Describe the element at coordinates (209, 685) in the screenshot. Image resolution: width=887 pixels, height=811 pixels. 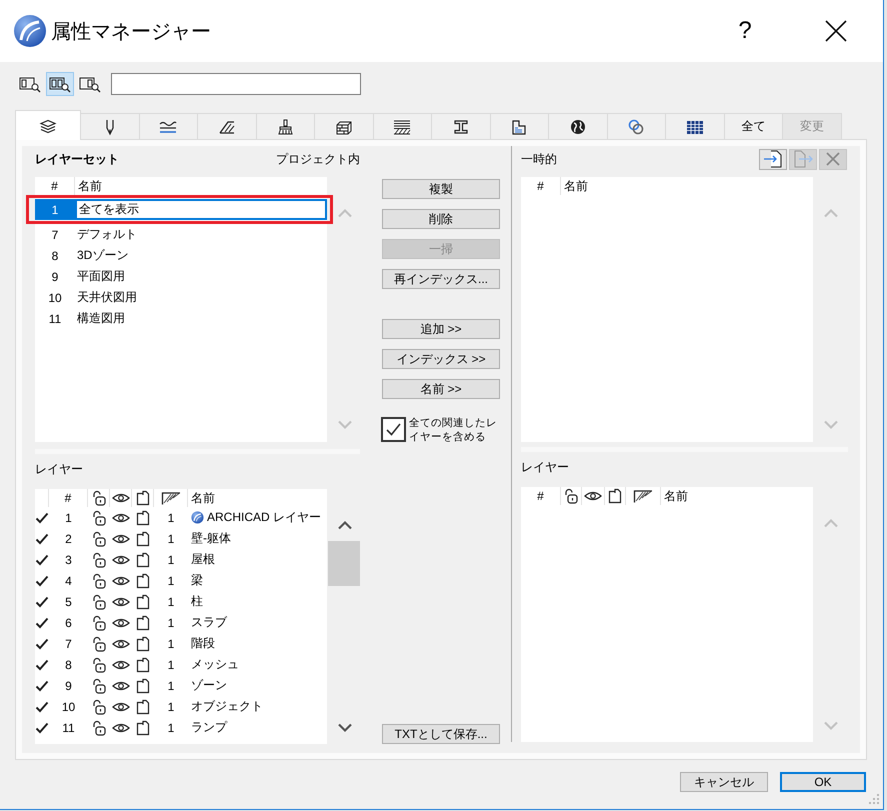
I see `layer-name: ゾーン` at that location.